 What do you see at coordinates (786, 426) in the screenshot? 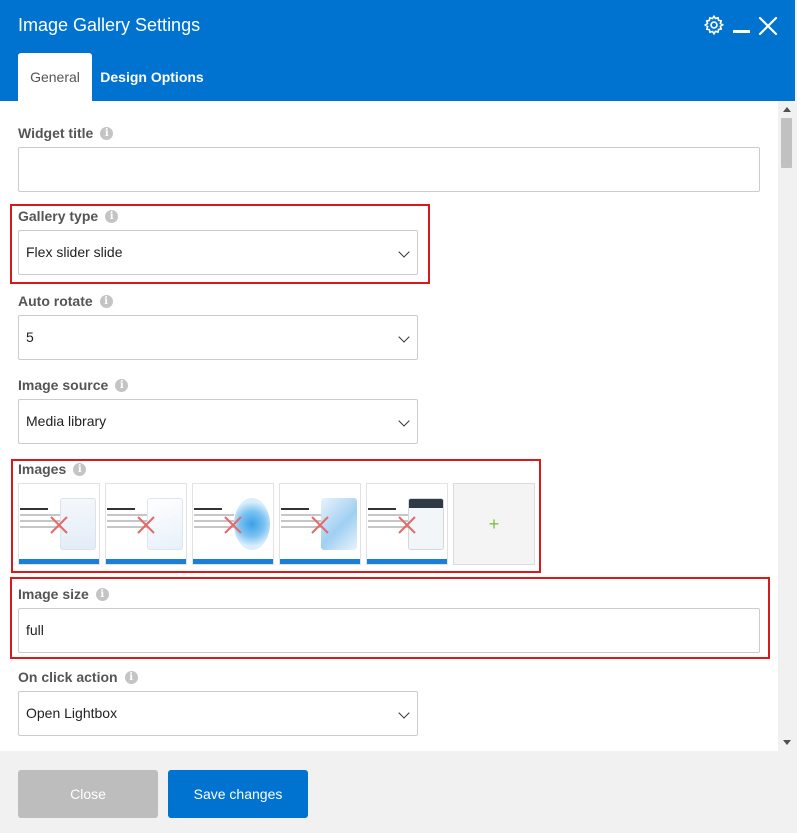
I see `vertical-scrollbar` at bounding box center [786, 426].